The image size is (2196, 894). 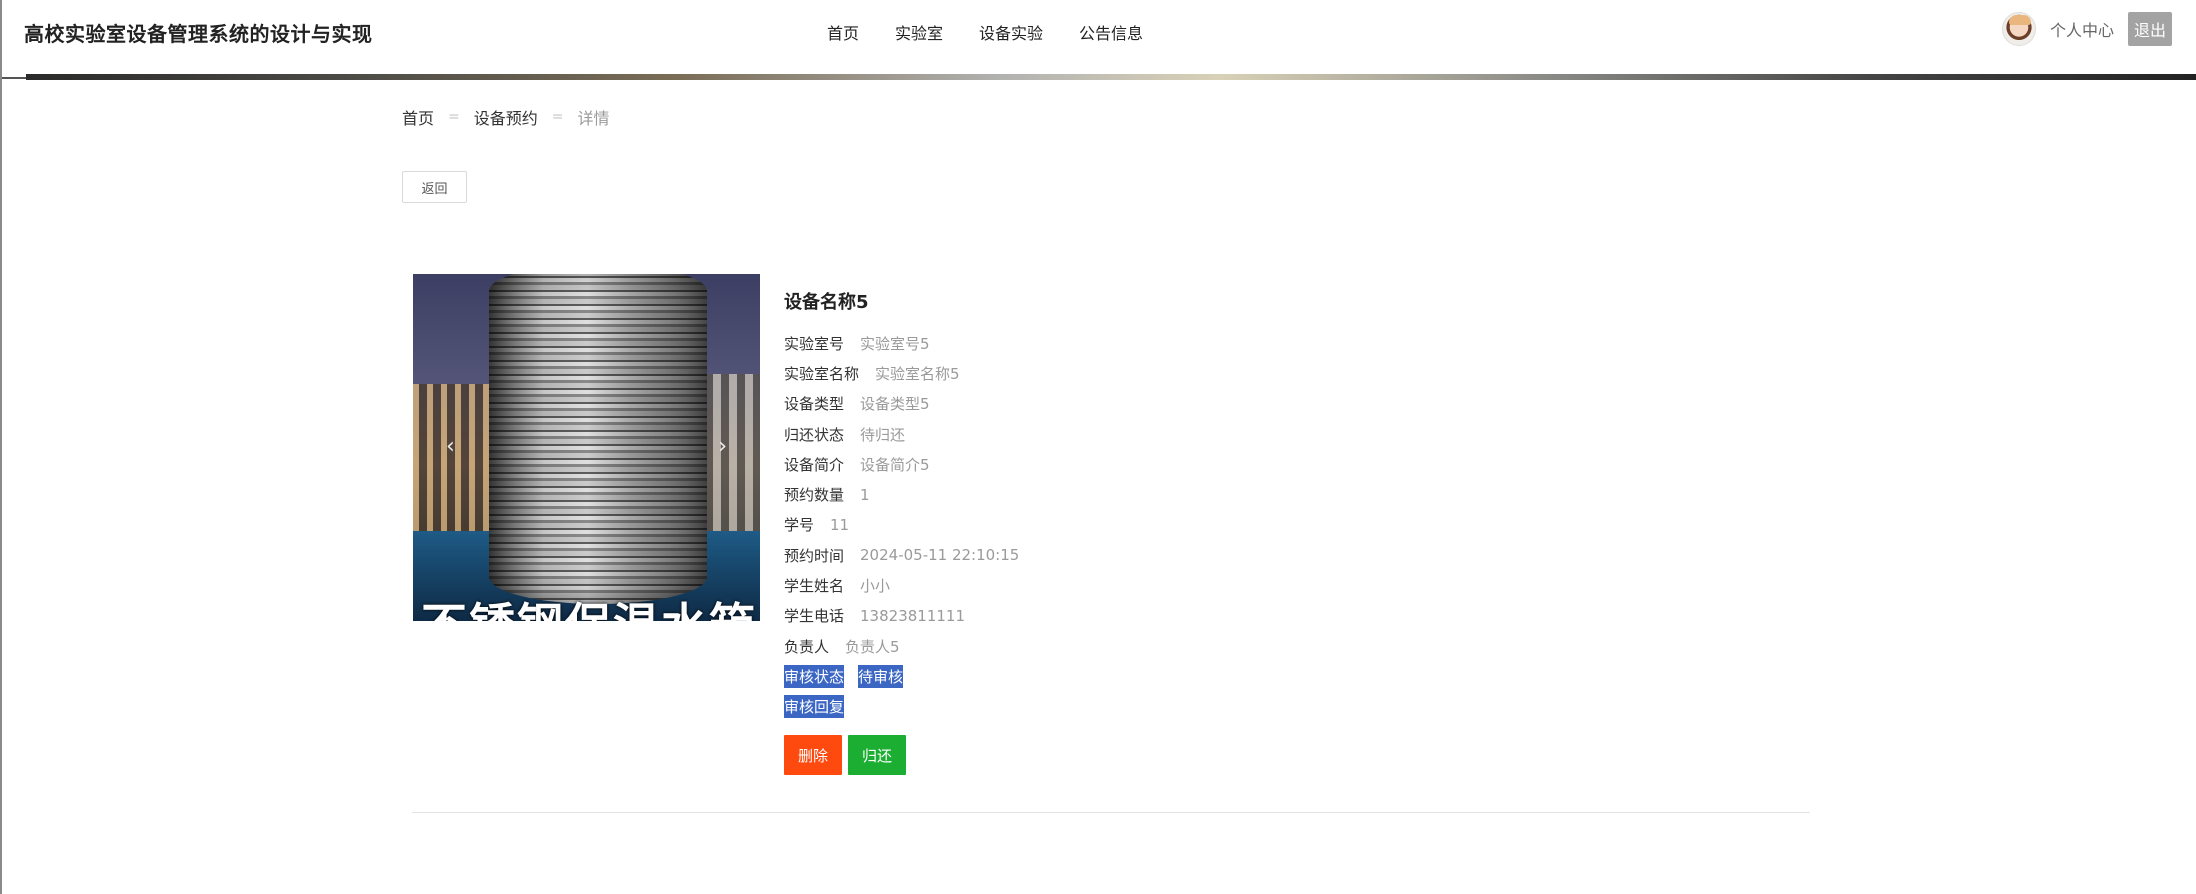 I want to click on field-label: 设备简介, so click(x=814, y=464).